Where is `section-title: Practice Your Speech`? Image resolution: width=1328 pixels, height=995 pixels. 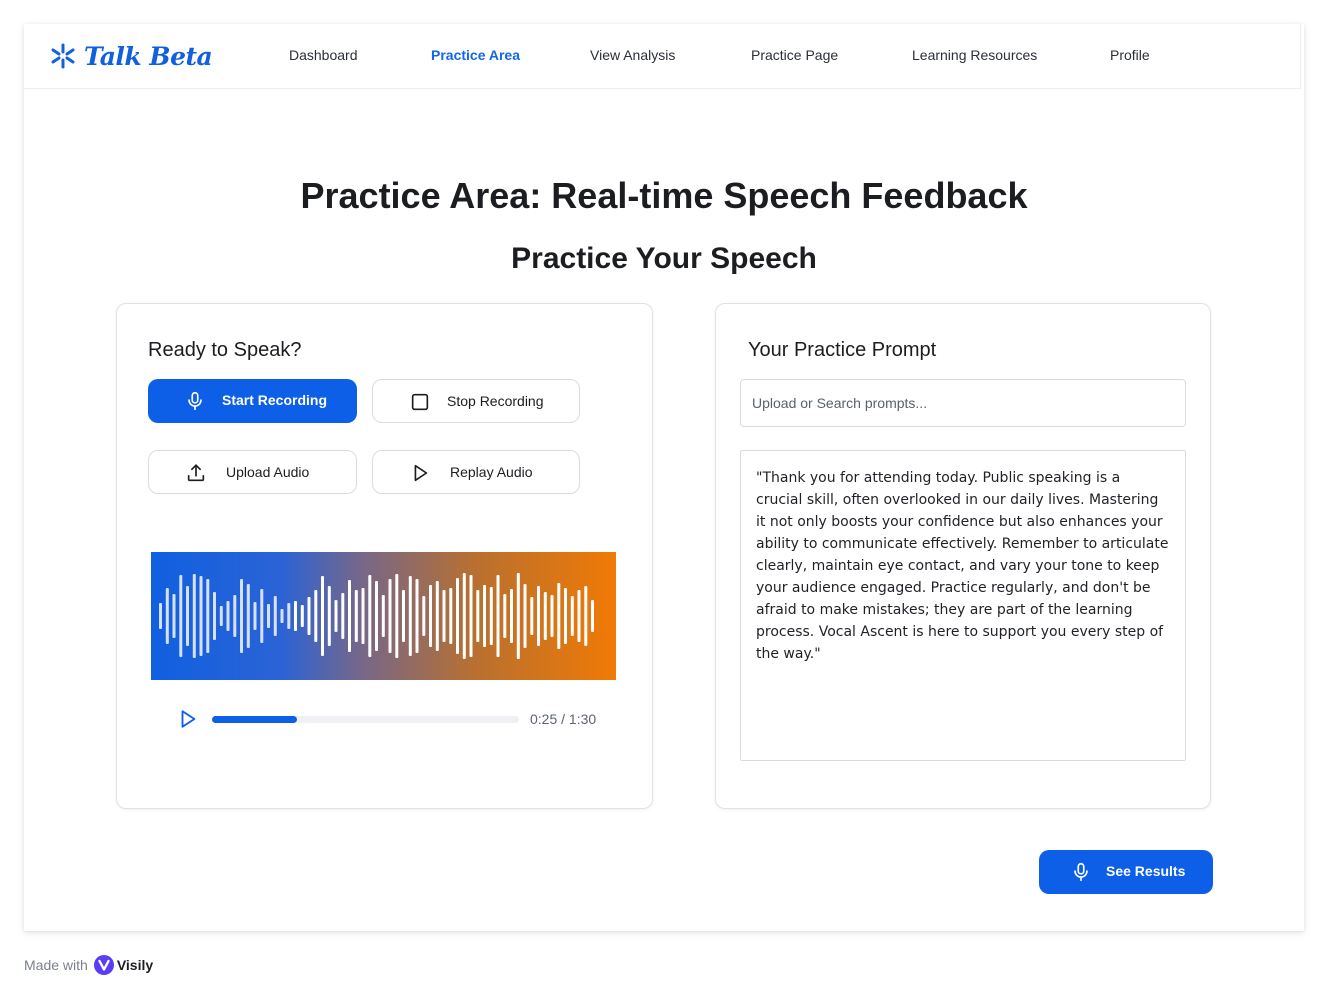
section-title: Practice Your Speech is located at coordinates (664, 258).